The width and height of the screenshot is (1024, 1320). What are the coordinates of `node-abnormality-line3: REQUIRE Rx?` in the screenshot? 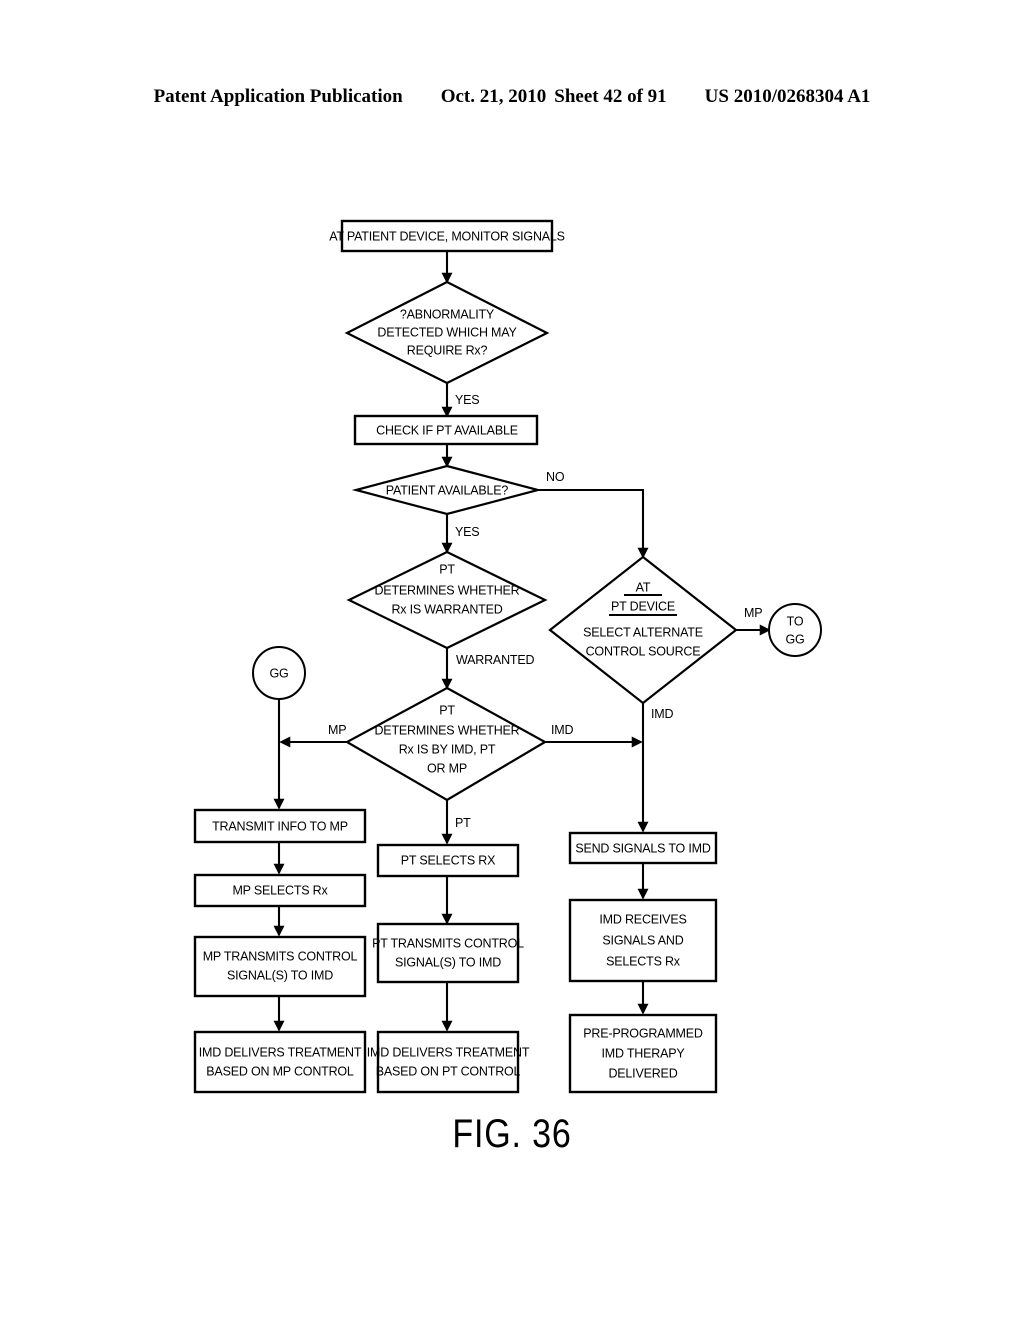 It's located at (447, 350).